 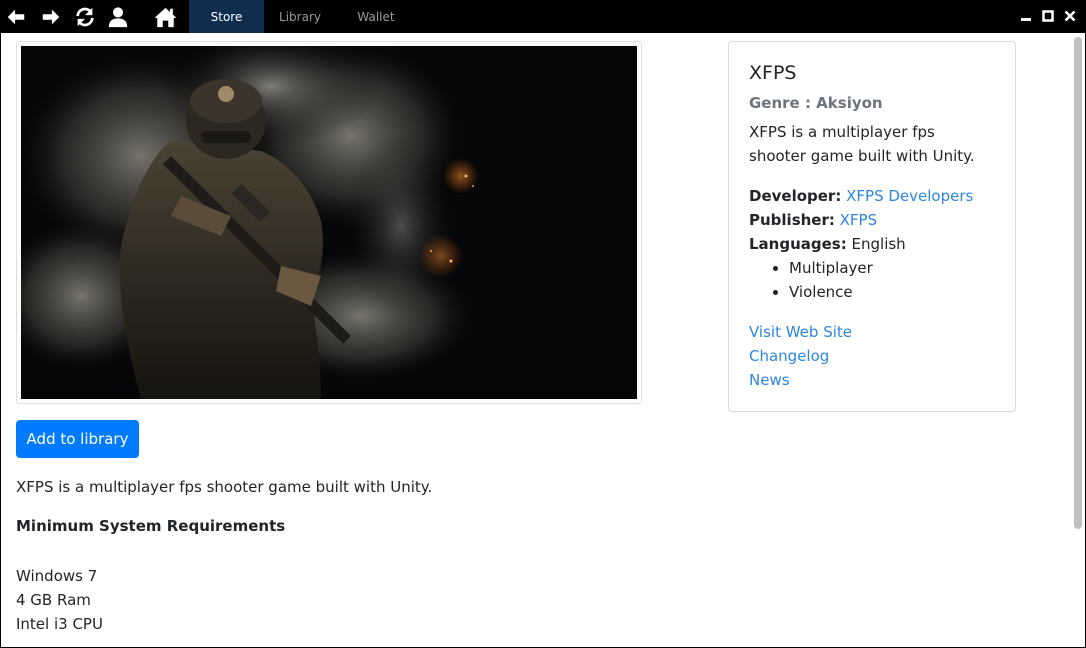 I want to click on requirements-list: Windows 7 4 GB Ram Intel i3 CPU, so click(x=59, y=600).